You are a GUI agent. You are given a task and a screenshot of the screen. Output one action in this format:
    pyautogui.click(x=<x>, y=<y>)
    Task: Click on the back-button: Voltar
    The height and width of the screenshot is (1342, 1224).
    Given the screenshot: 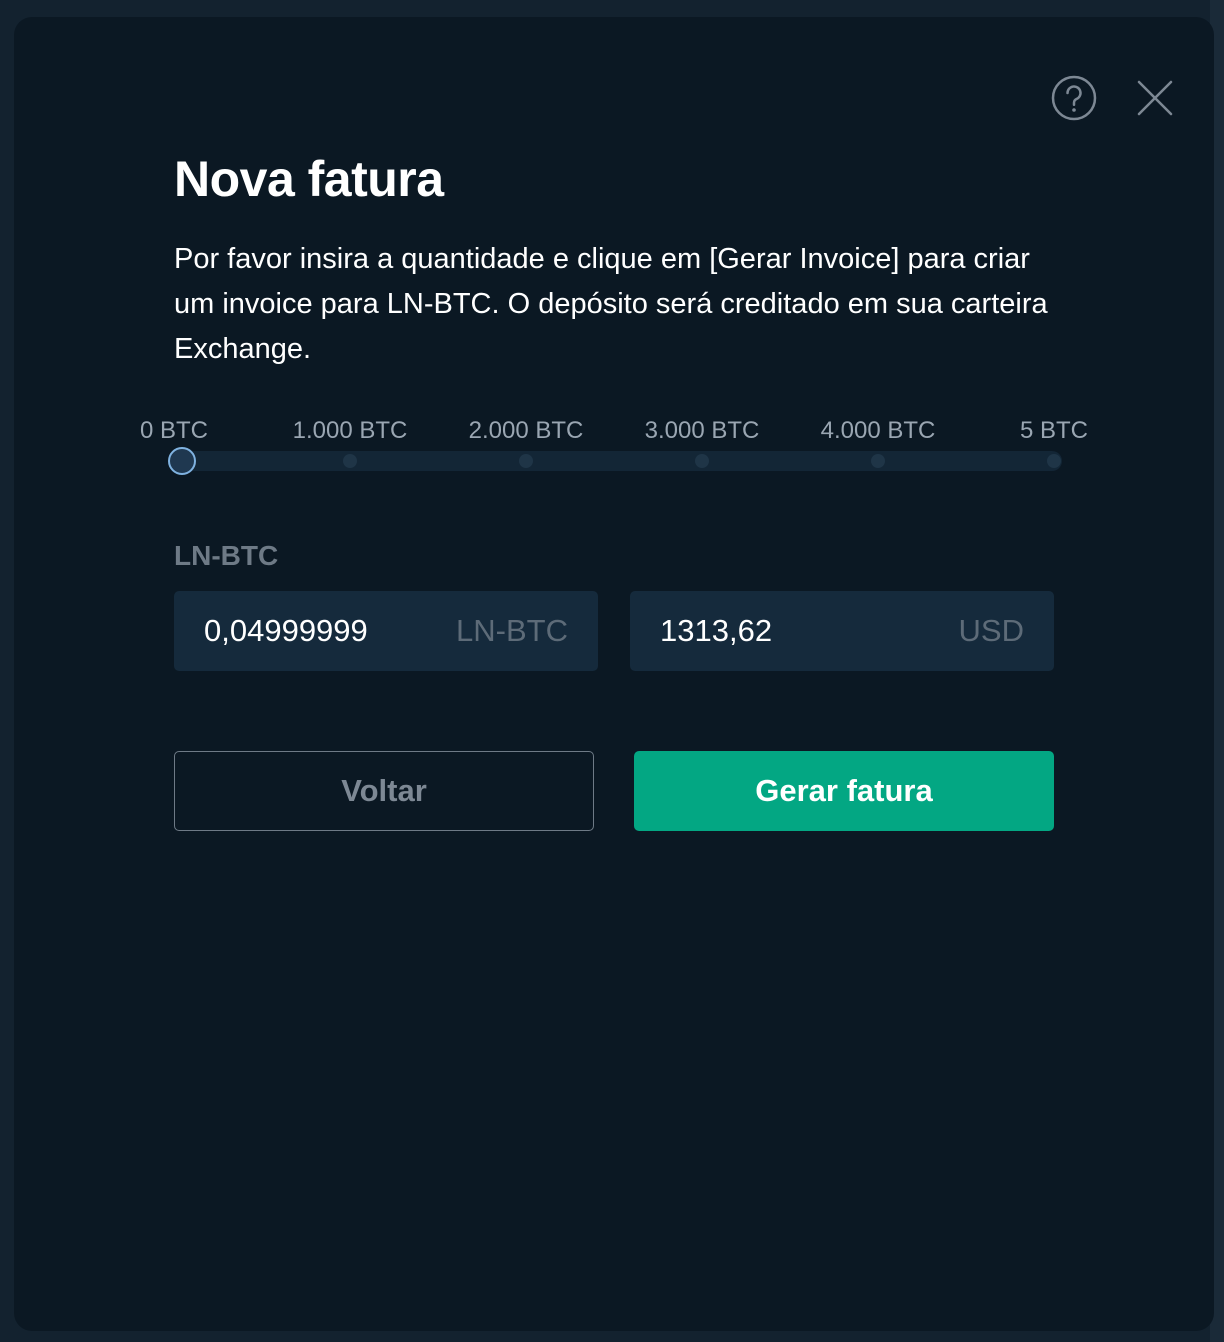 What is the action you would take?
    pyautogui.click(x=384, y=791)
    